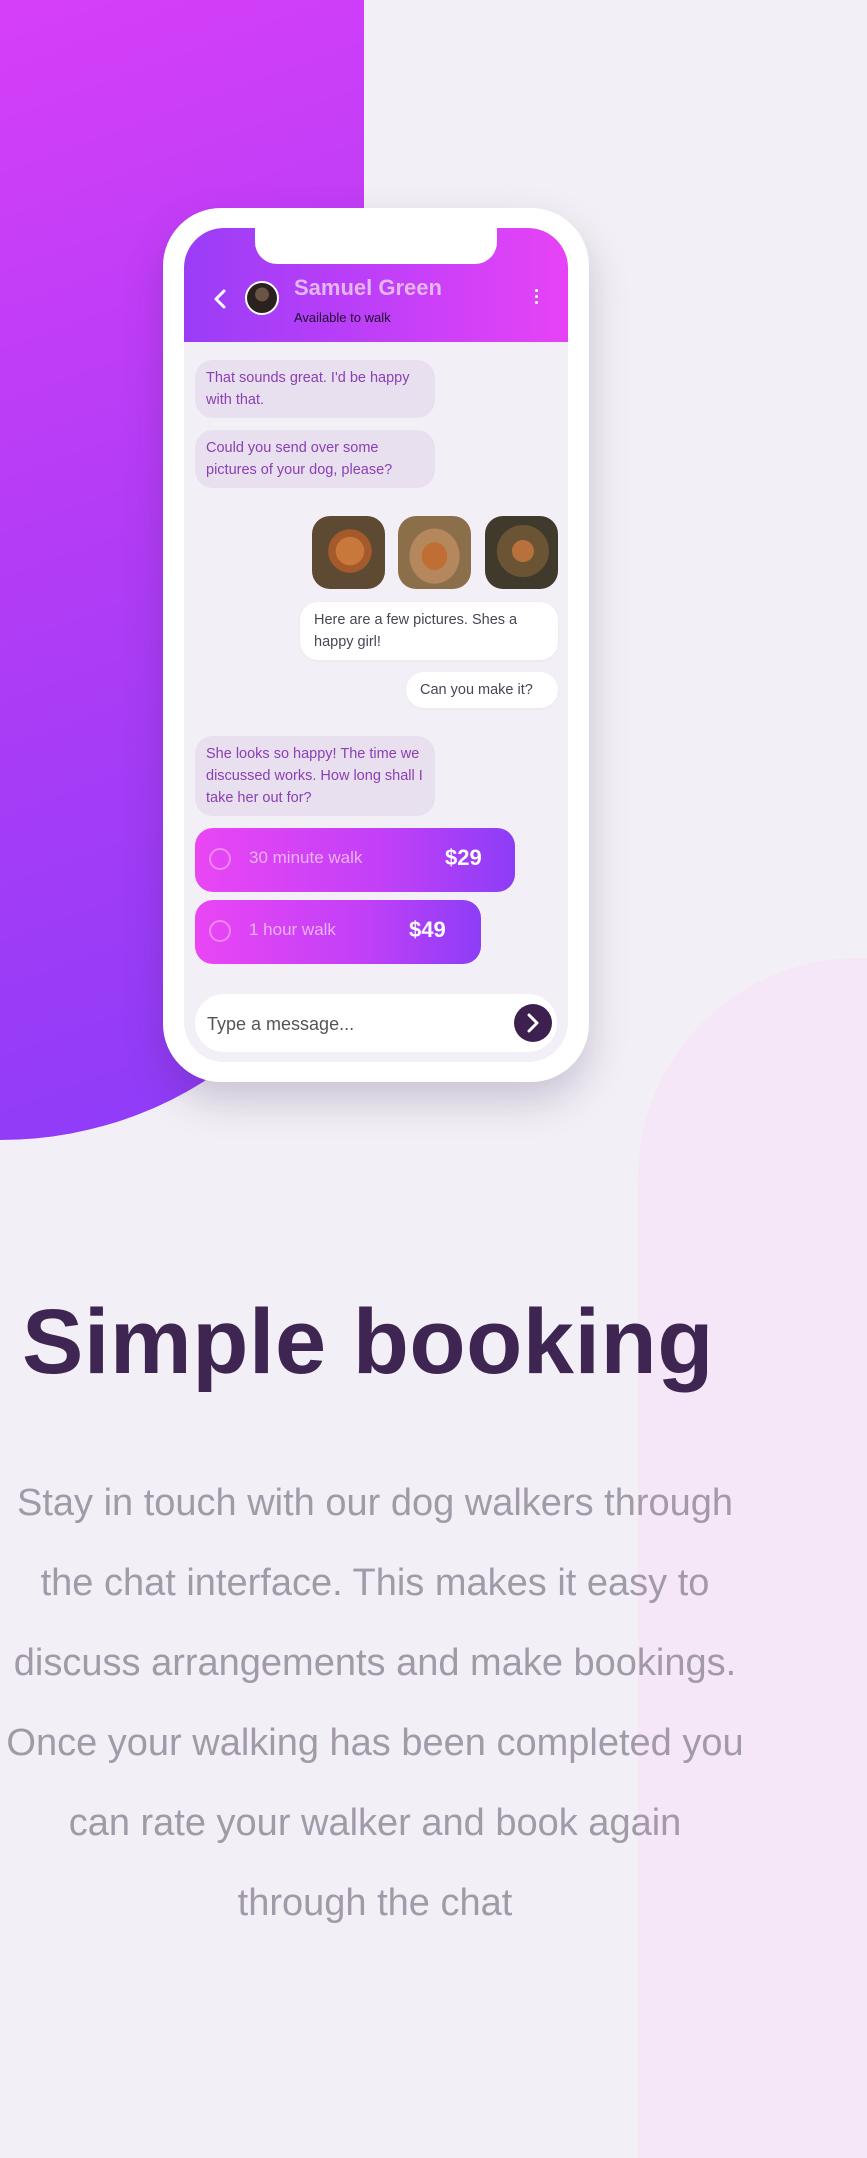 This screenshot has height=2158, width=867. I want to click on message-input-bar, so click(376, 1023).